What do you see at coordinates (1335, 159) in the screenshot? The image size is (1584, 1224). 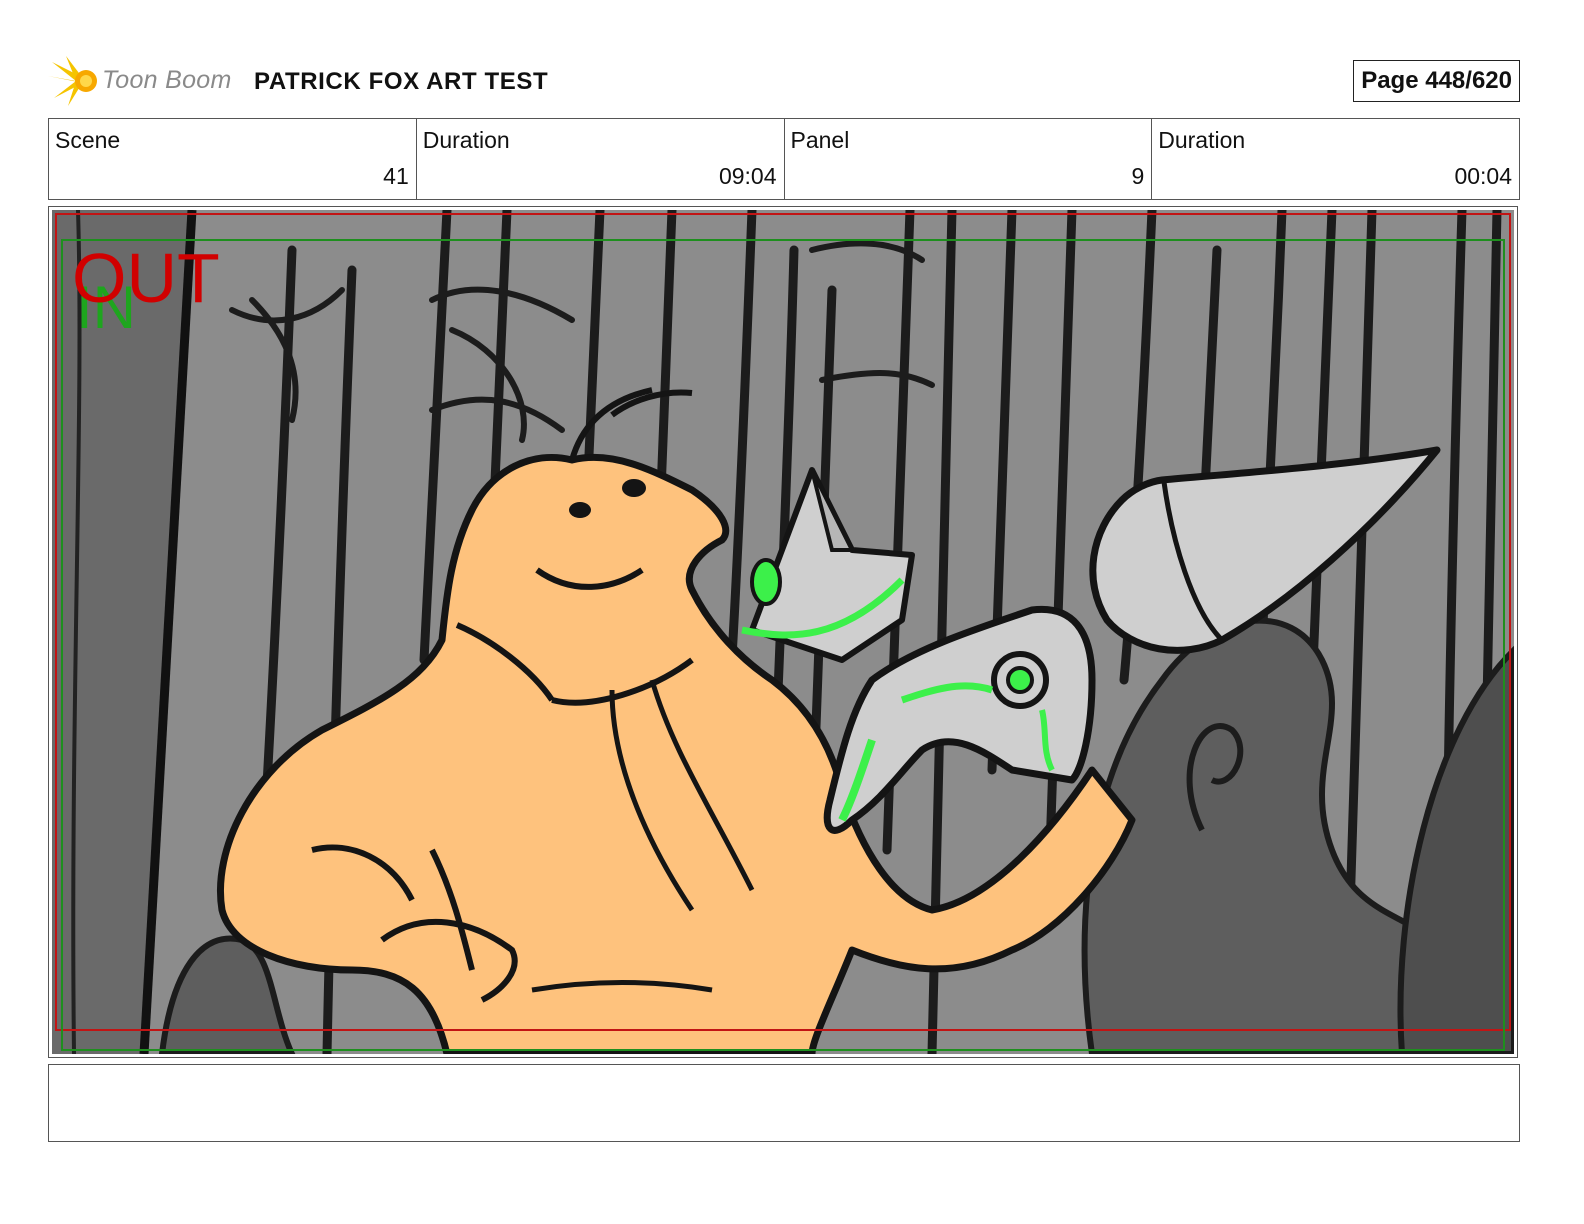 I see `panel-duration-cell: Duration 00:04` at bounding box center [1335, 159].